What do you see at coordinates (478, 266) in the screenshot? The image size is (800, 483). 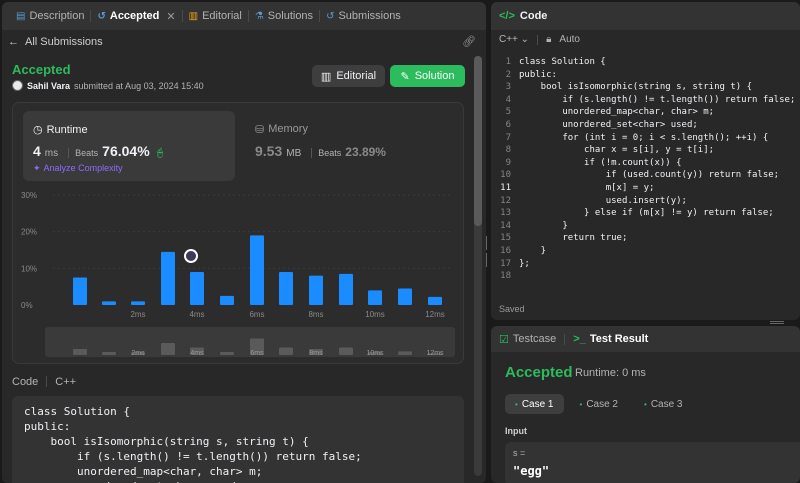 I see `scrollbar` at bounding box center [478, 266].